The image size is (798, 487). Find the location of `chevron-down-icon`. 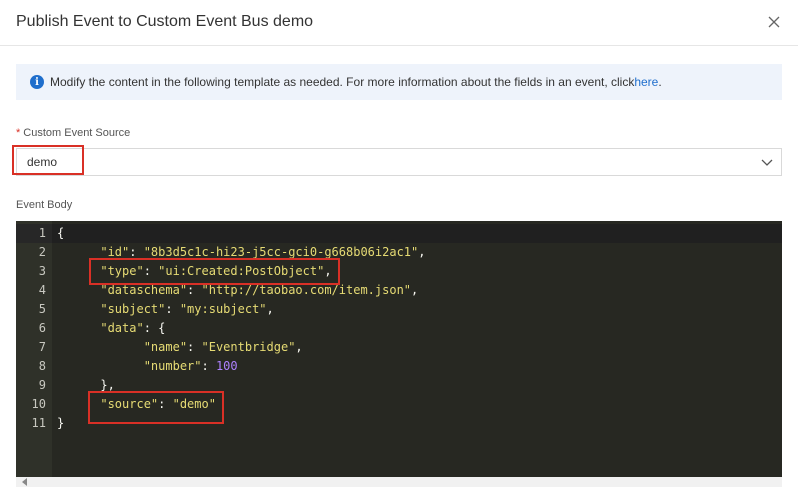

chevron-down-icon is located at coordinates (767, 162).